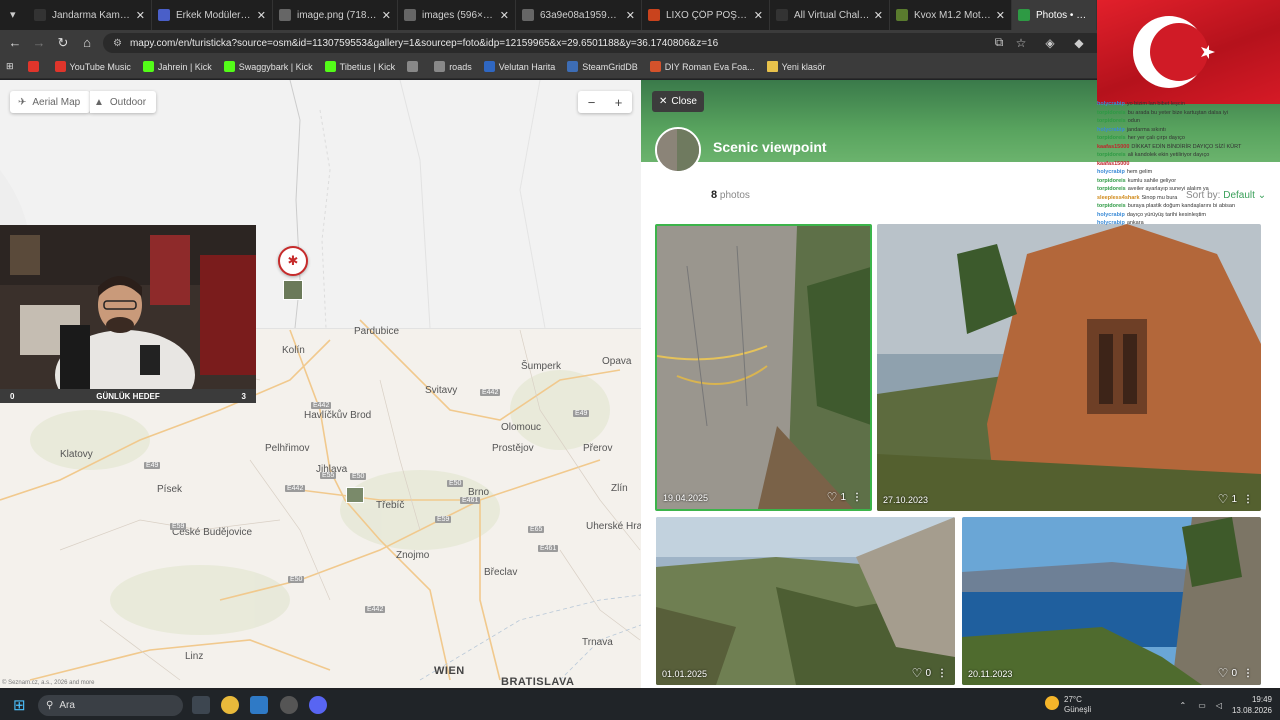 The height and width of the screenshot is (720, 1280). What do you see at coordinates (13, 14) in the screenshot?
I see `tab-search-icon: ▾` at bounding box center [13, 14].